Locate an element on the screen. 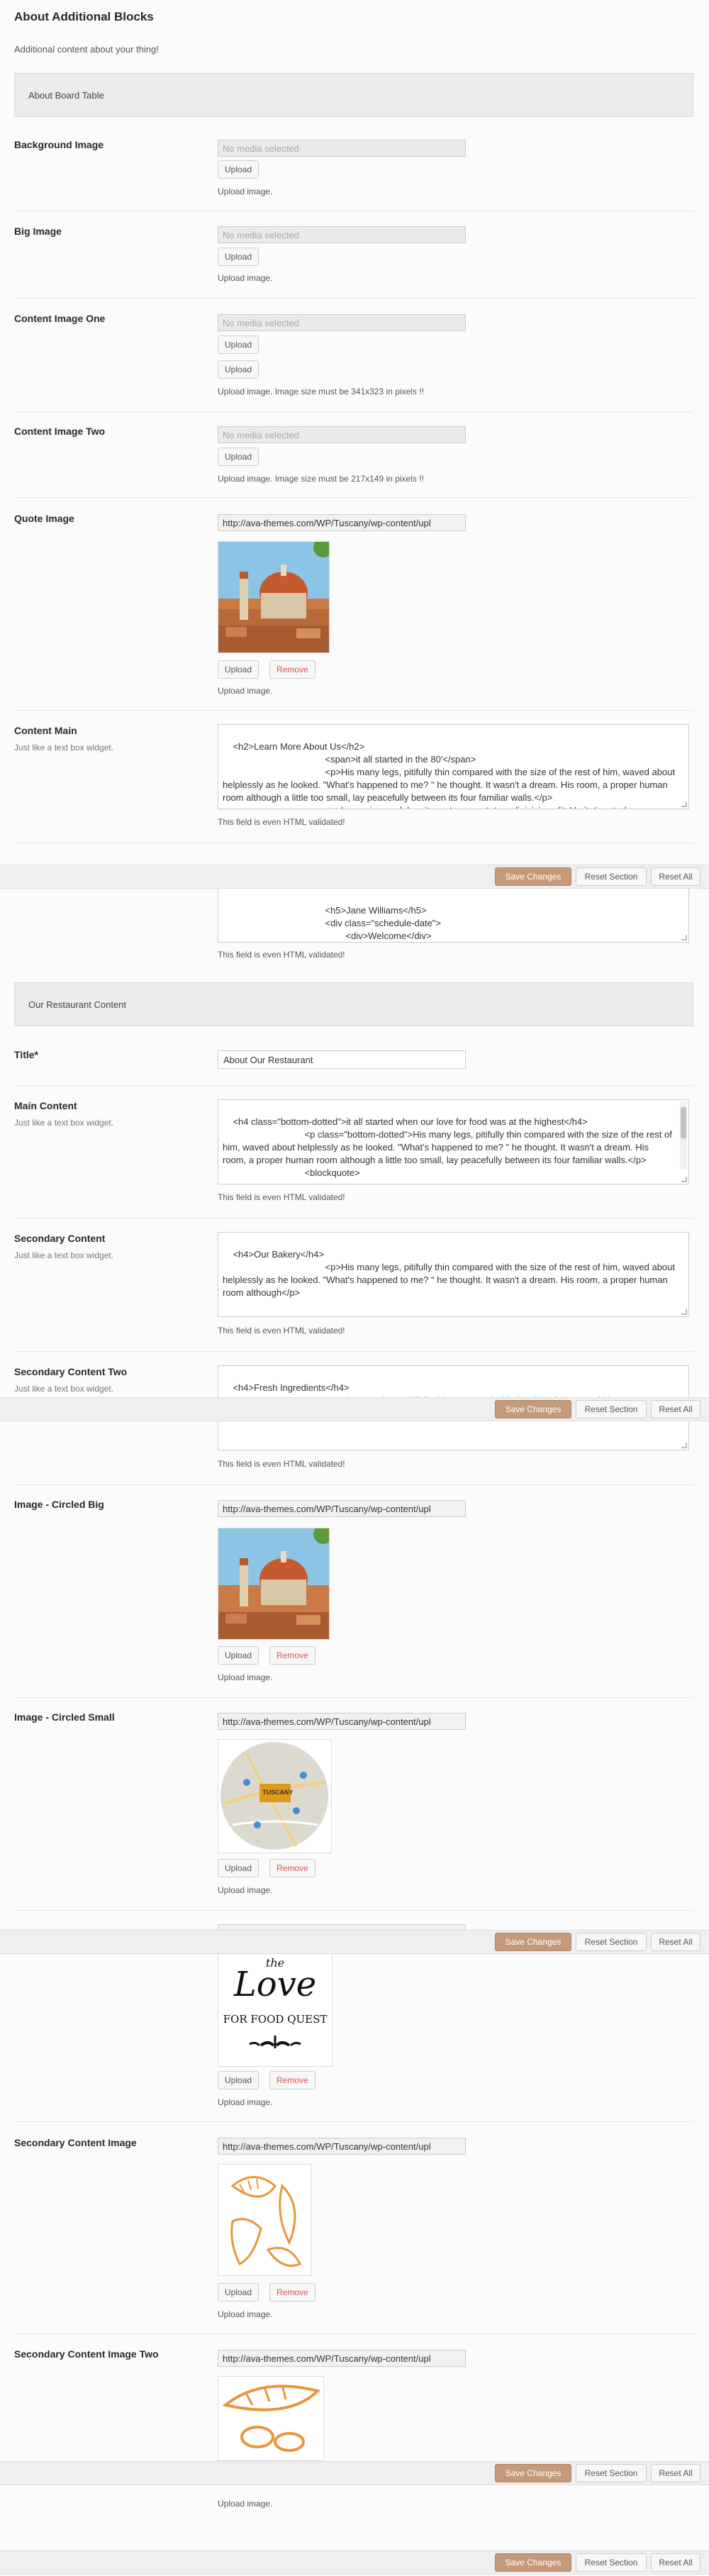 The width and height of the screenshot is (709, 2576). scrollbar-thumb is located at coordinates (683, 1122).